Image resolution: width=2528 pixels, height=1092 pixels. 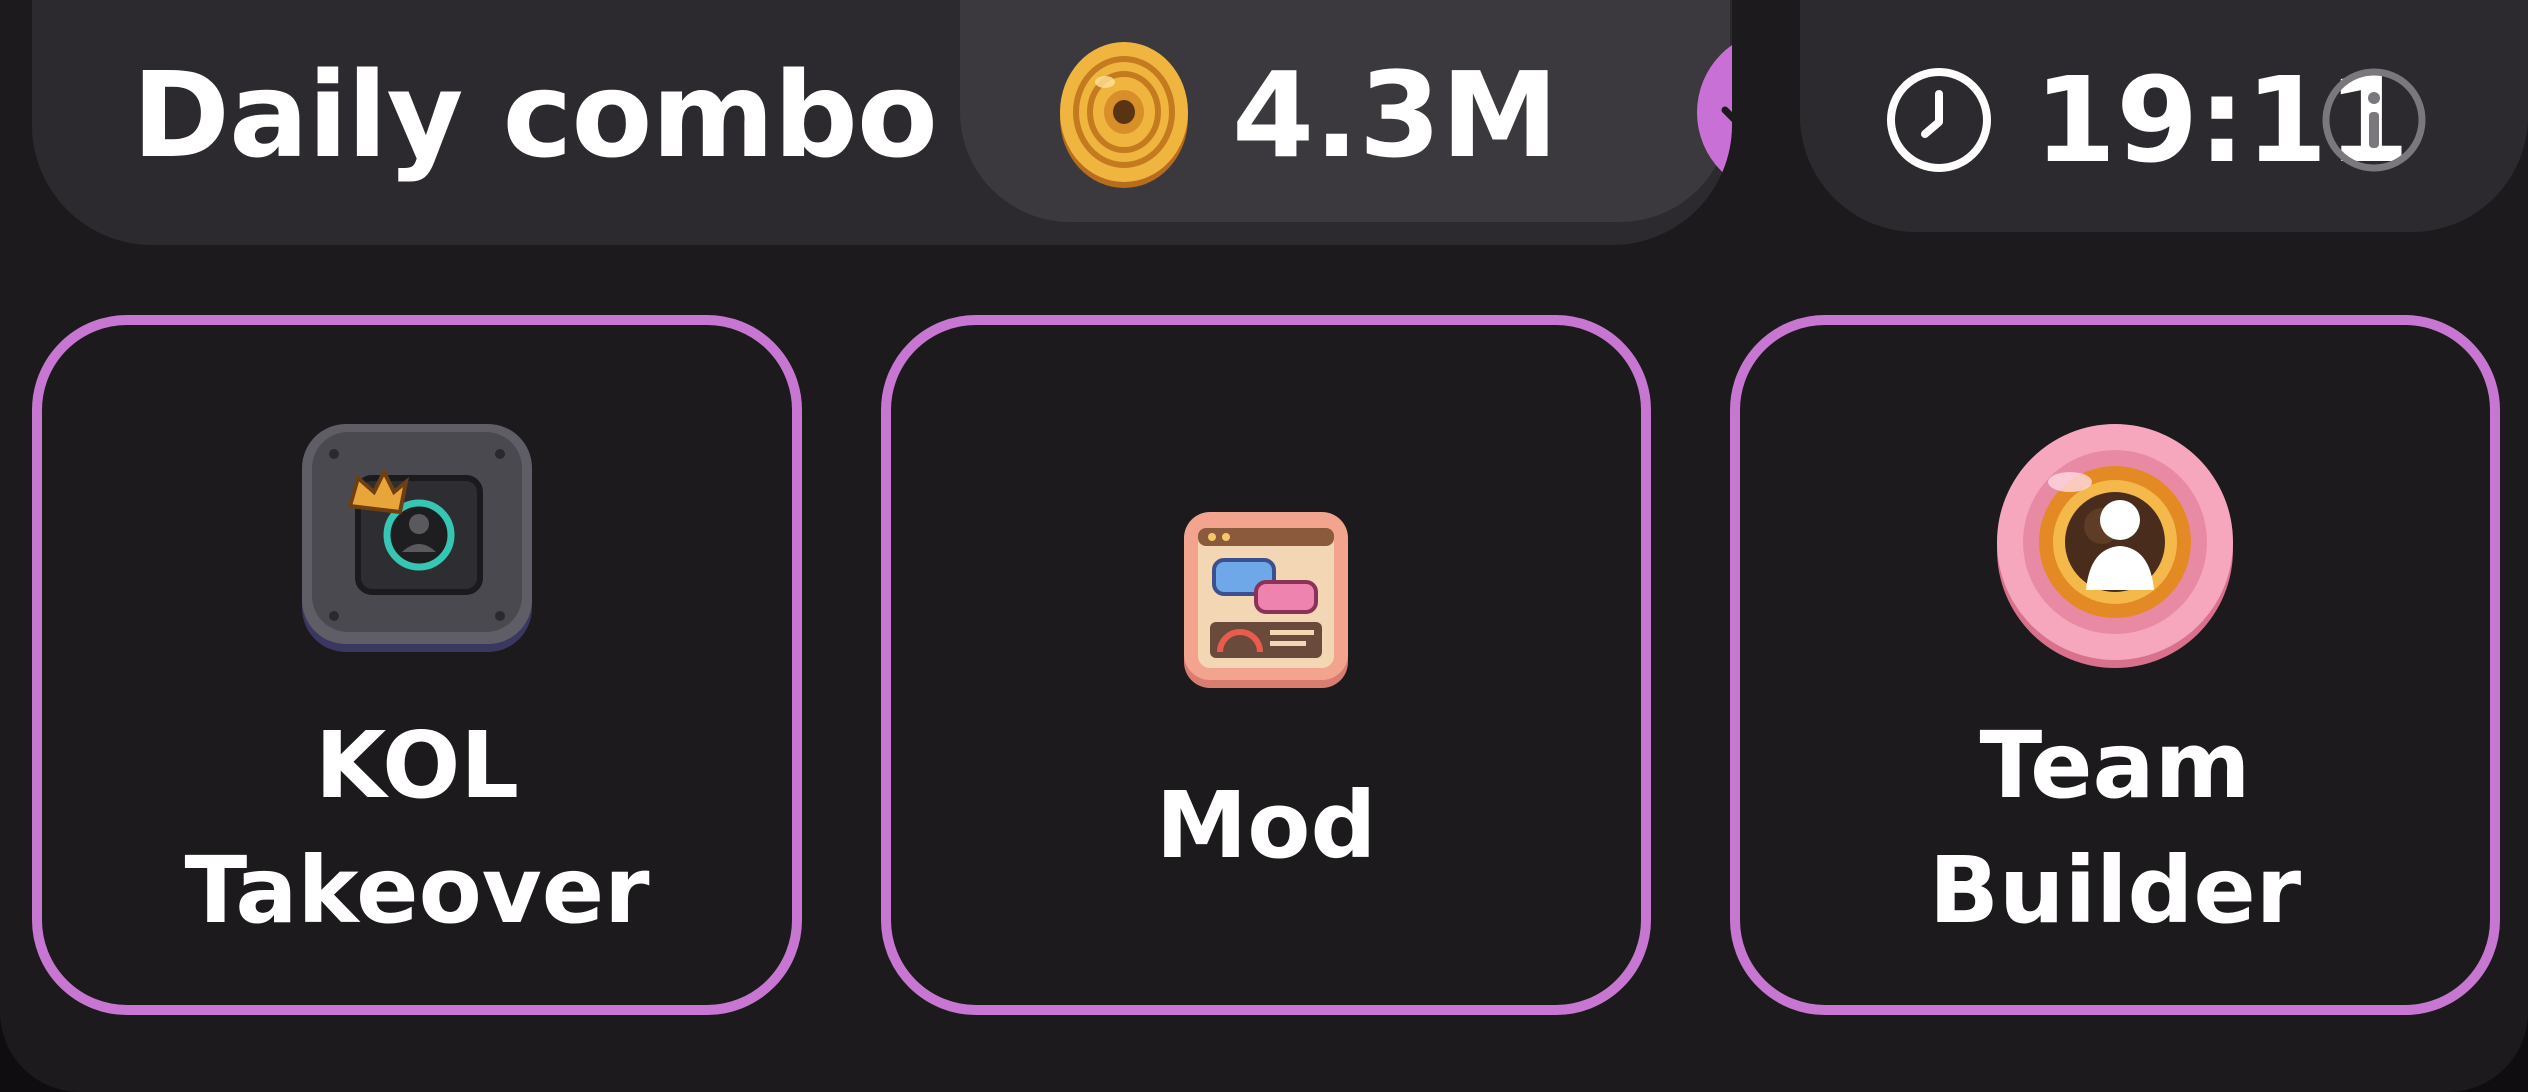 What do you see at coordinates (417, 765) in the screenshot?
I see `card-label-line1: KOL` at bounding box center [417, 765].